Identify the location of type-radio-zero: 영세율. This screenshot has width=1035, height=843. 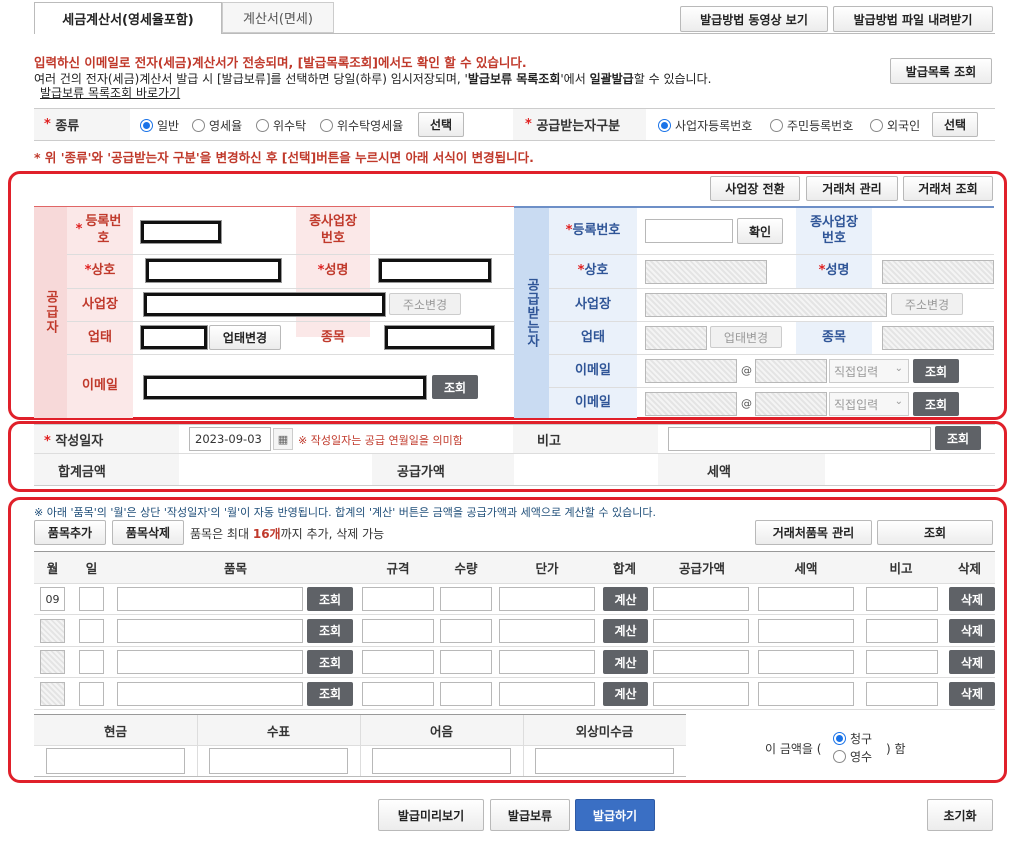
(217, 125).